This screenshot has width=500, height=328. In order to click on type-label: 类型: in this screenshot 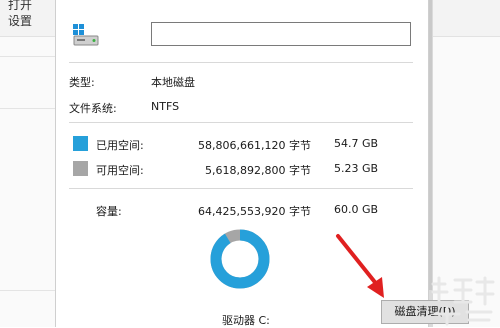, I will do `click(82, 82)`.